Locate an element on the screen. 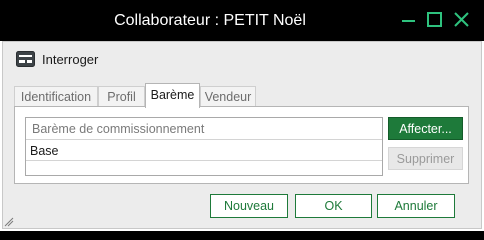 The image size is (484, 240). minimize-button is located at coordinates (409, 20).